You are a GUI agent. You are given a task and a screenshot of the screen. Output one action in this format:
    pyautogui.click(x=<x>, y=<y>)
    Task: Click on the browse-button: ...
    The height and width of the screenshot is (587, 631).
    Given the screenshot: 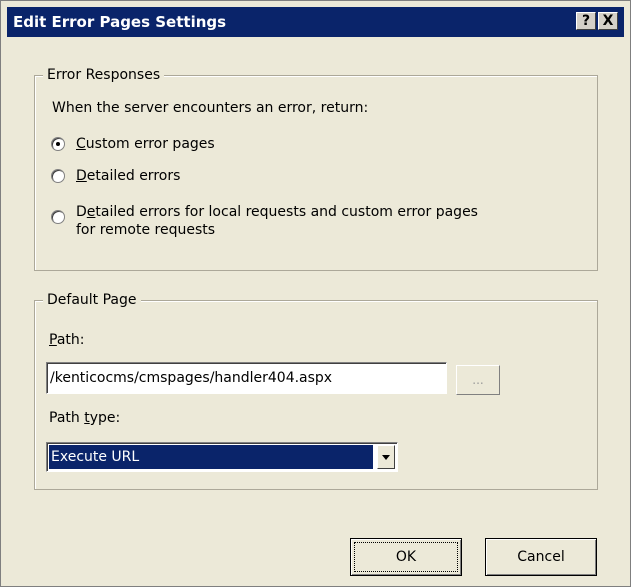 What is the action you would take?
    pyautogui.click(x=478, y=380)
    